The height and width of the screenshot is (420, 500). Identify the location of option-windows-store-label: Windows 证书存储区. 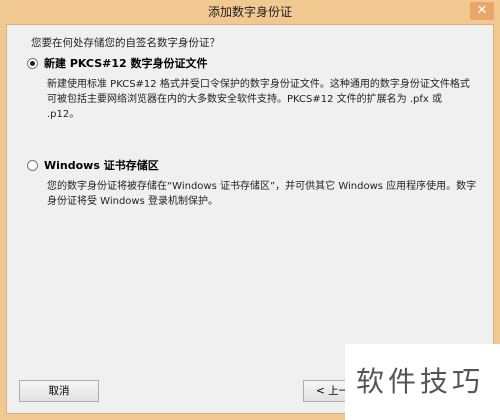
(101, 165).